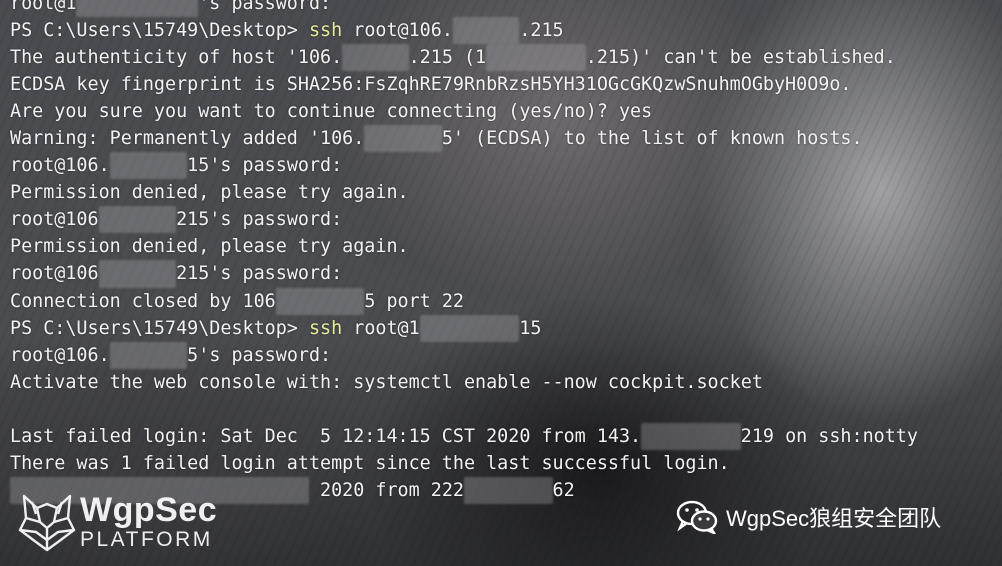 The height and width of the screenshot is (566, 1002). I want to click on terminal-text: 219 on ssh:notty, so click(829, 436).